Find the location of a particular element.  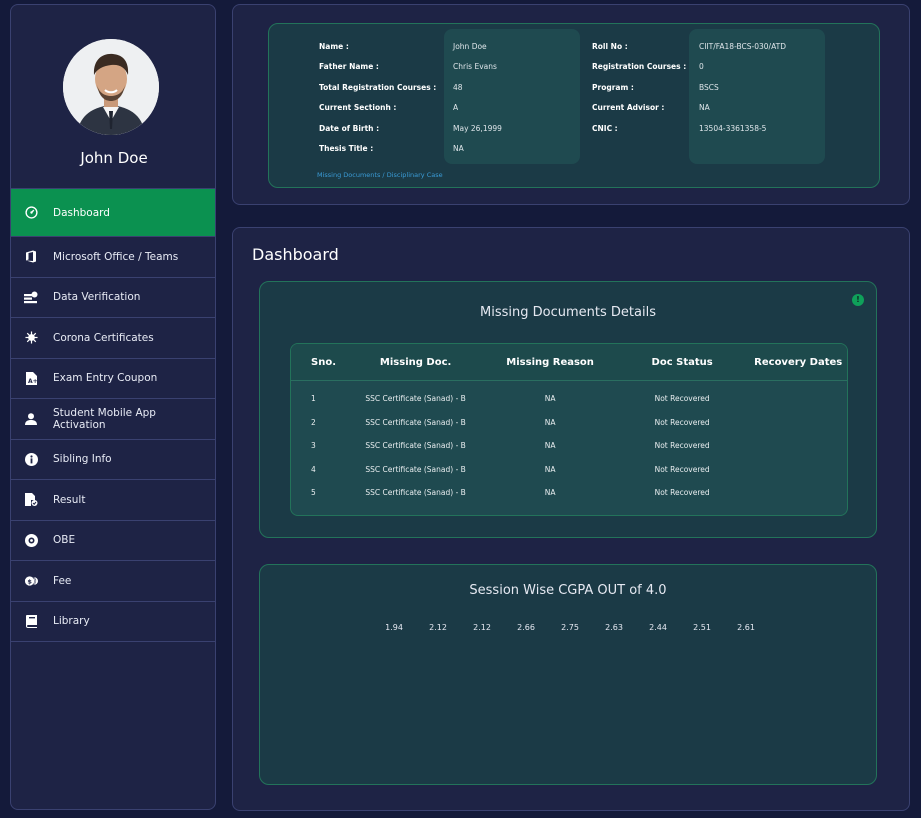

sidebar-item-office-teams: Microsoft Office / Teams is located at coordinates (113, 257).